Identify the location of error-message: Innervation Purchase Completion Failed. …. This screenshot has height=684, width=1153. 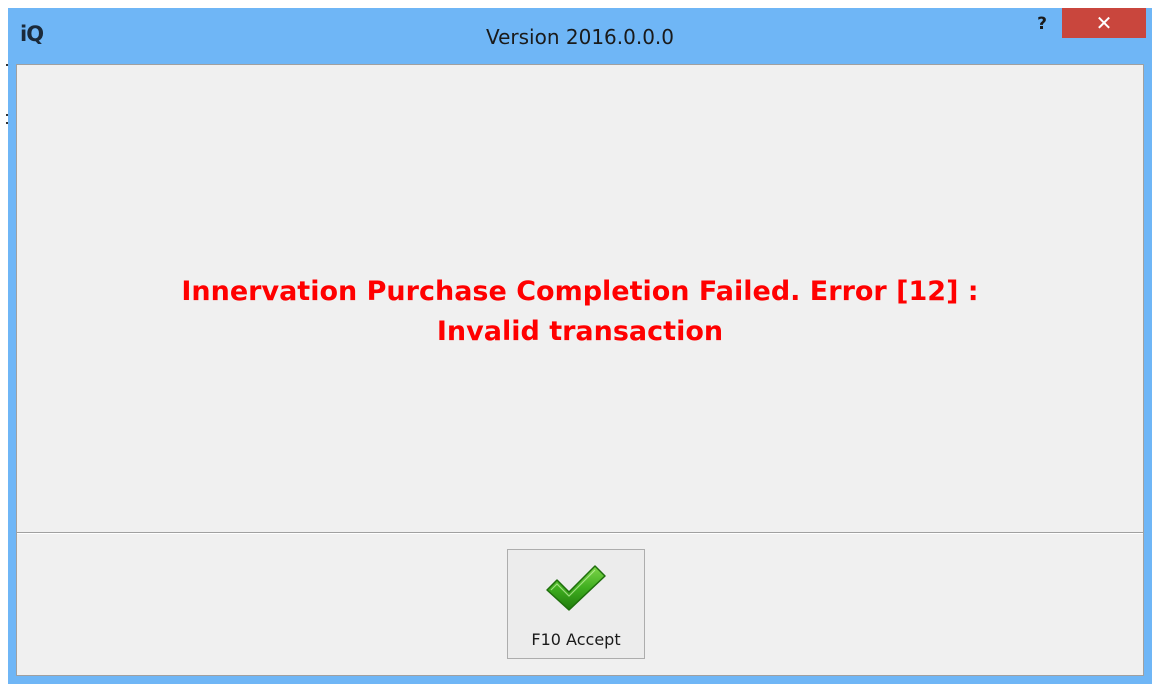
(579, 312).